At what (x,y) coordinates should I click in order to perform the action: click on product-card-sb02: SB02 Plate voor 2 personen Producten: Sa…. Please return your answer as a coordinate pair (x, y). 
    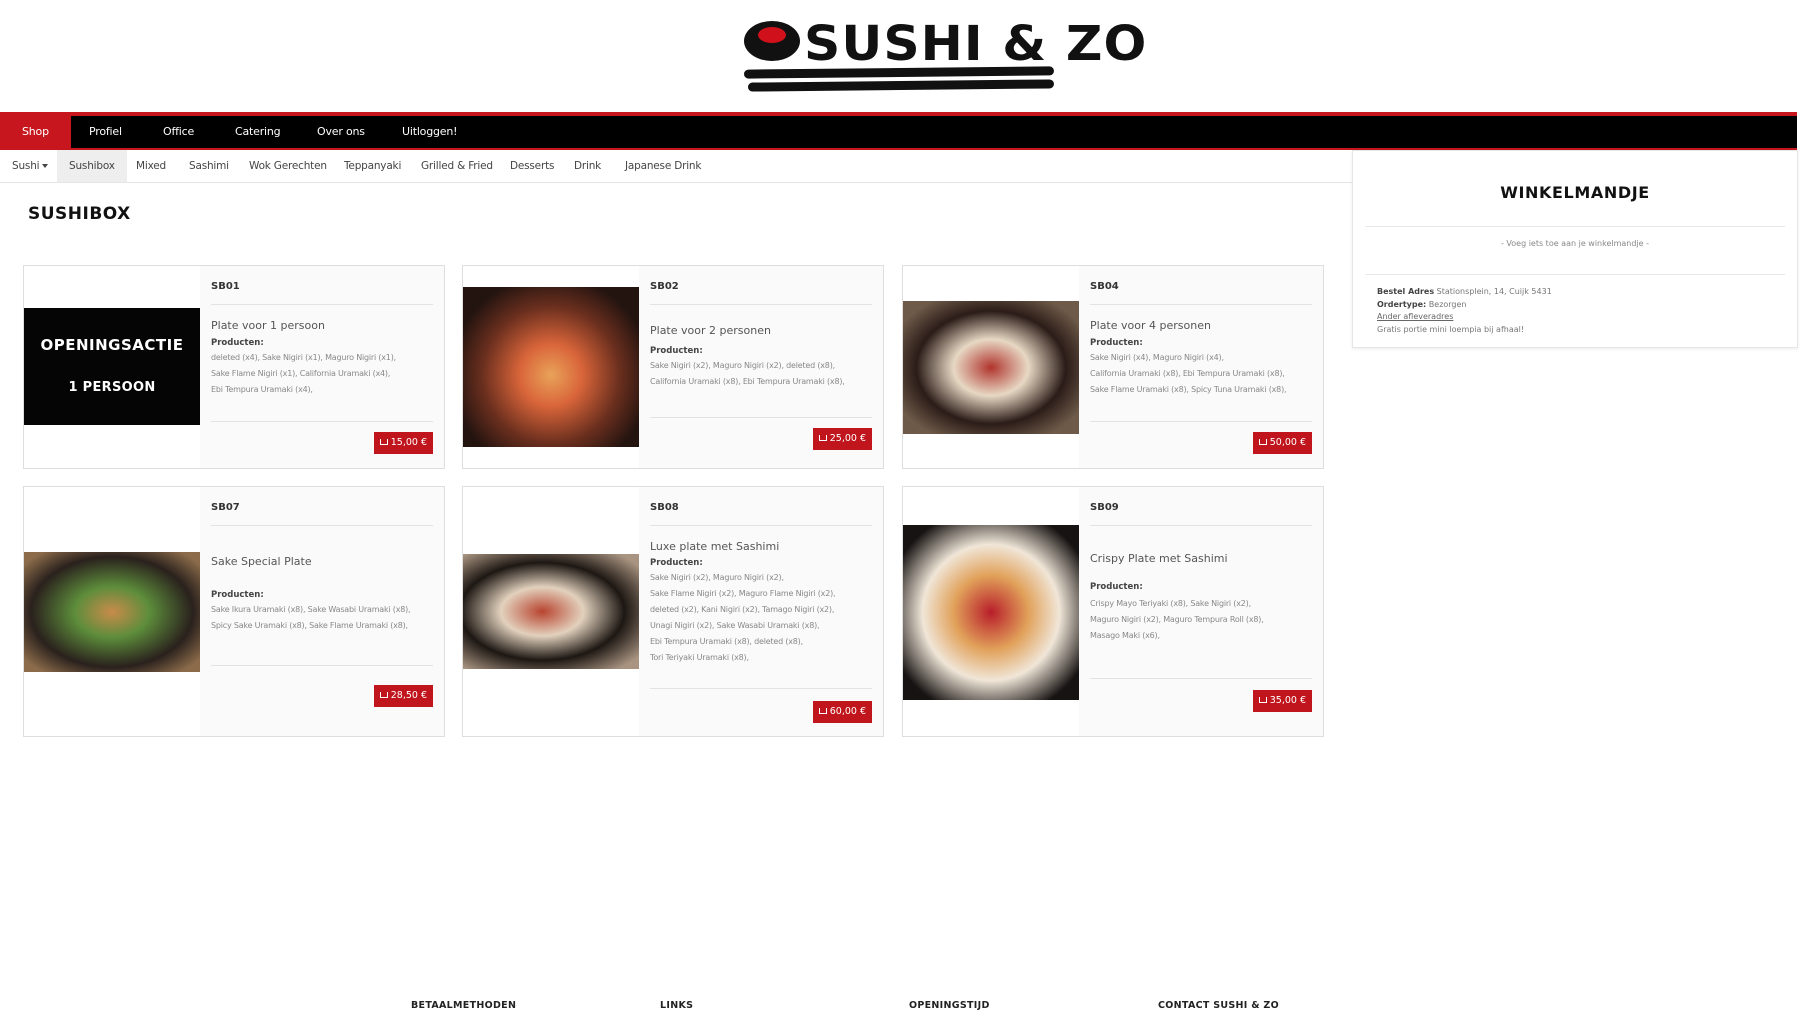
    Looking at the image, I should click on (673, 367).